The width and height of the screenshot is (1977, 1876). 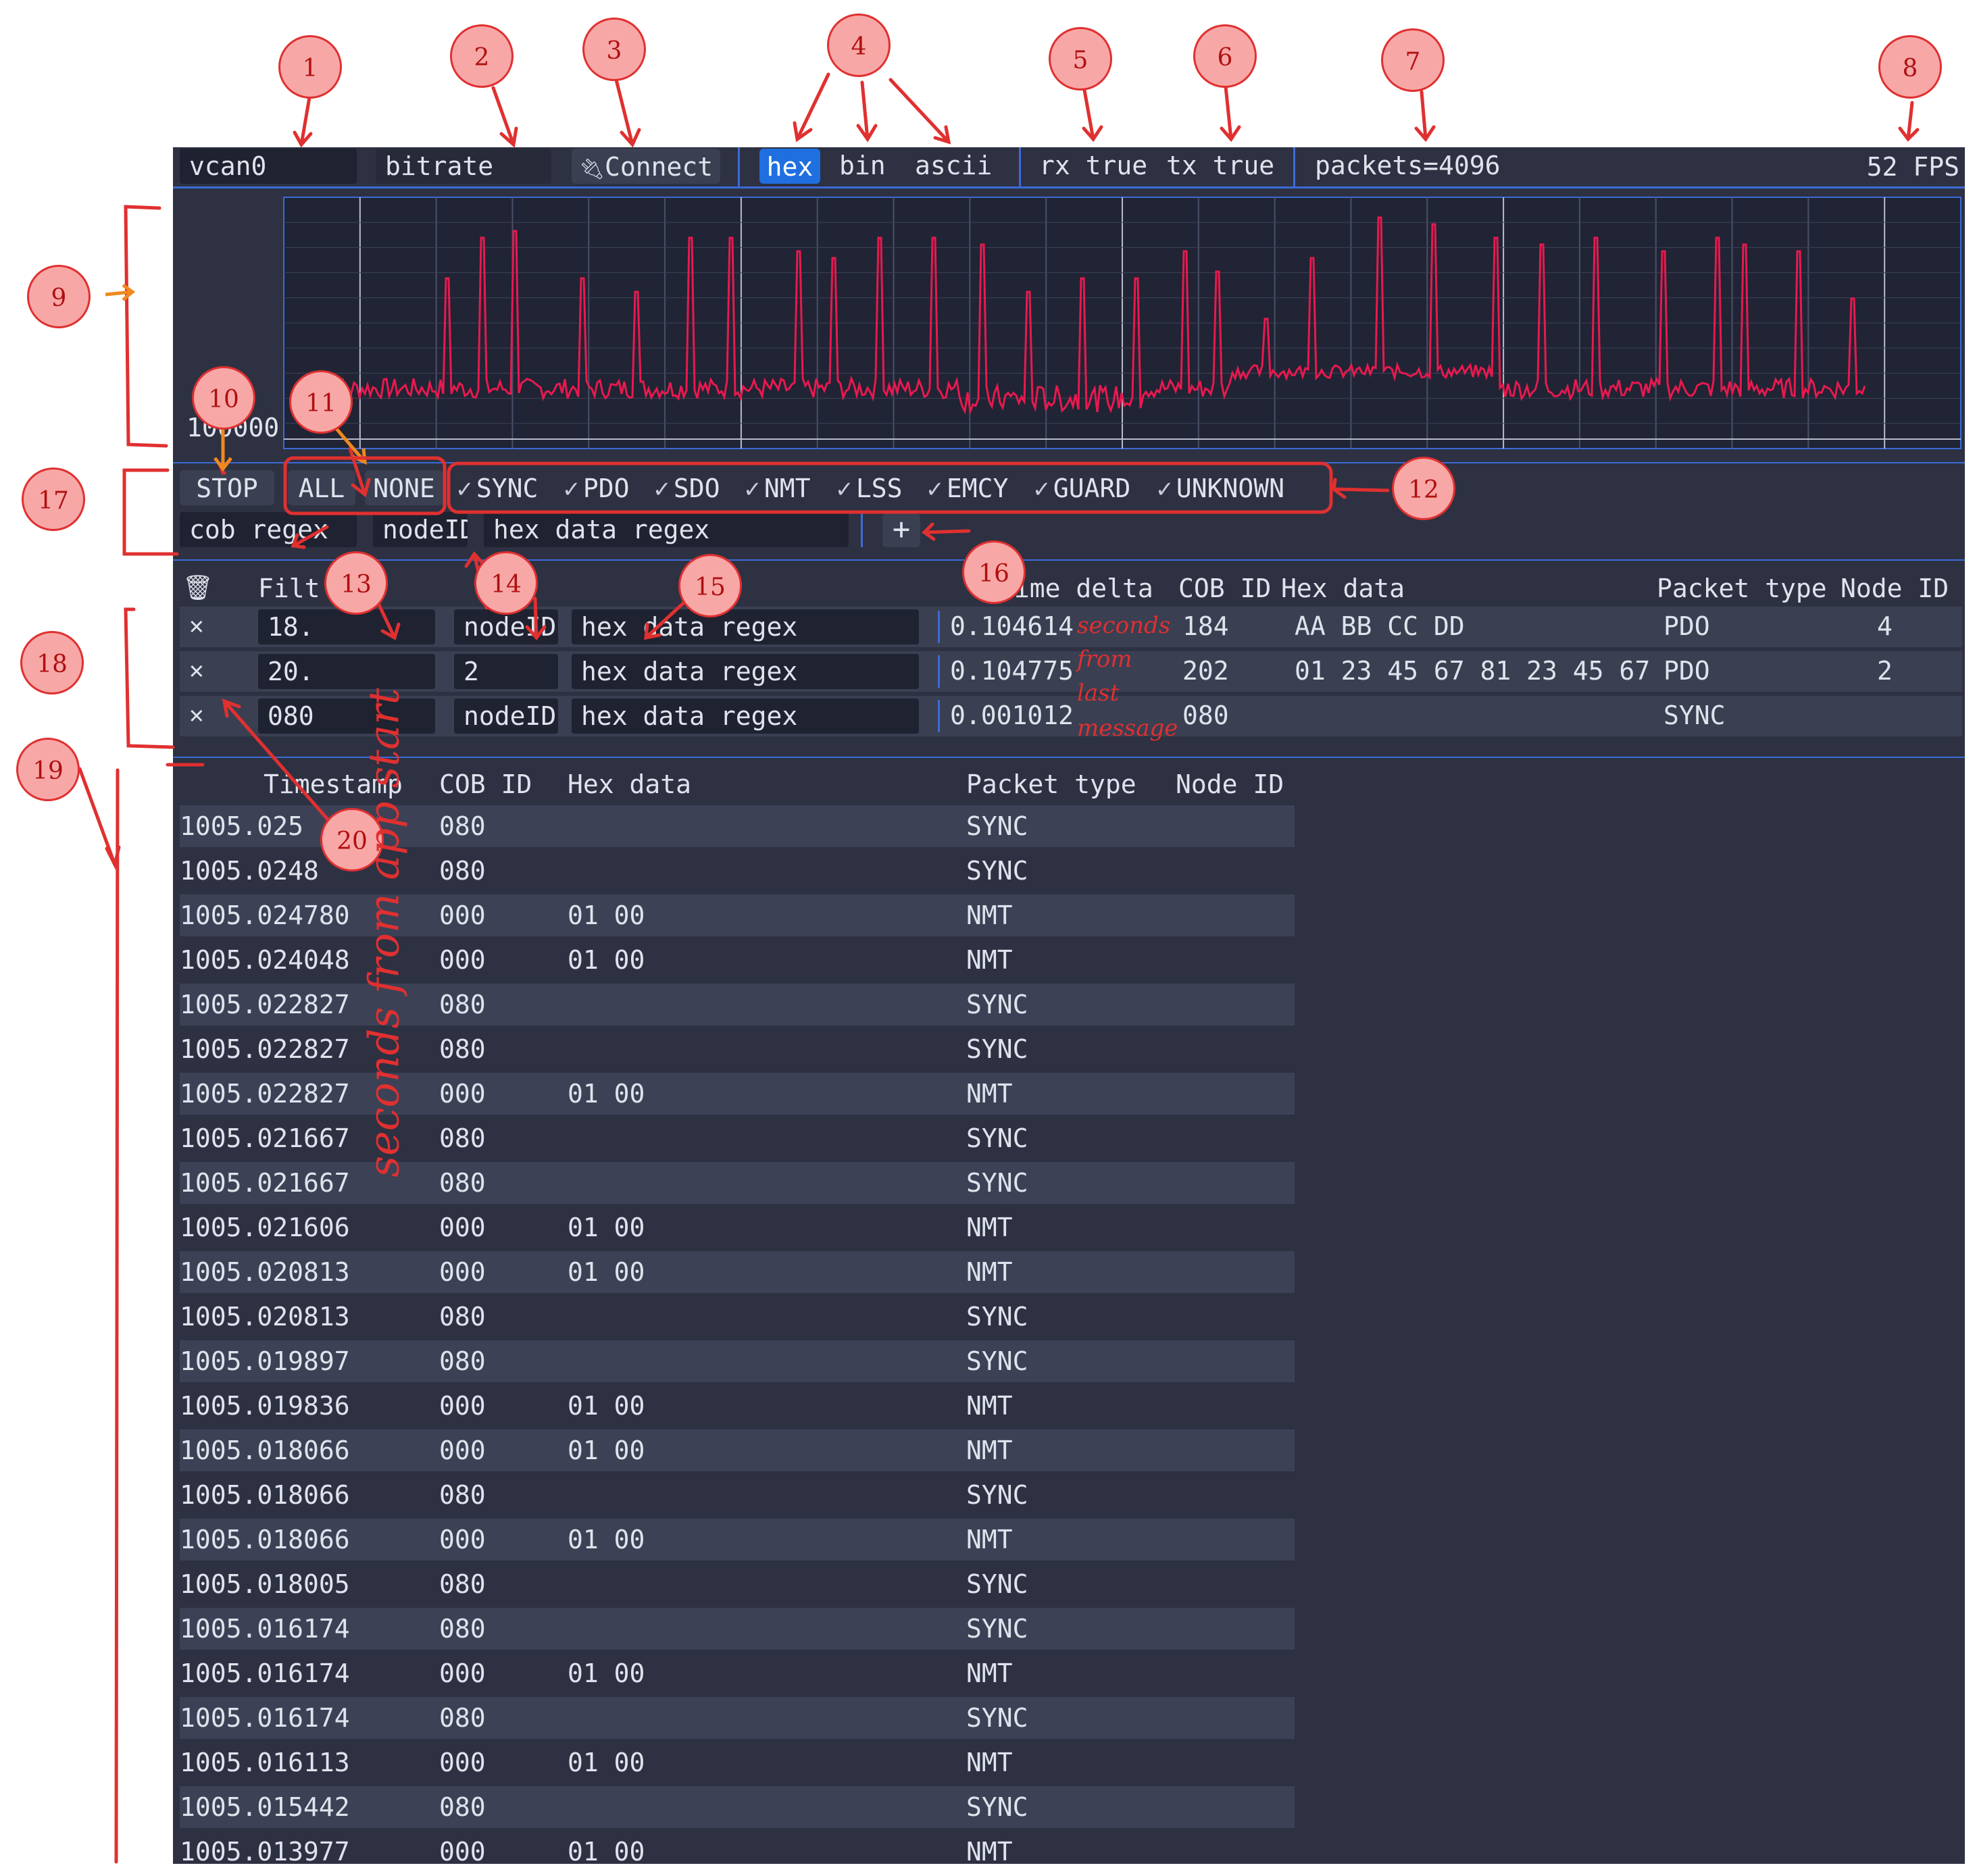 I want to click on annotation-marker-12: 12, so click(x=1423, y=489).